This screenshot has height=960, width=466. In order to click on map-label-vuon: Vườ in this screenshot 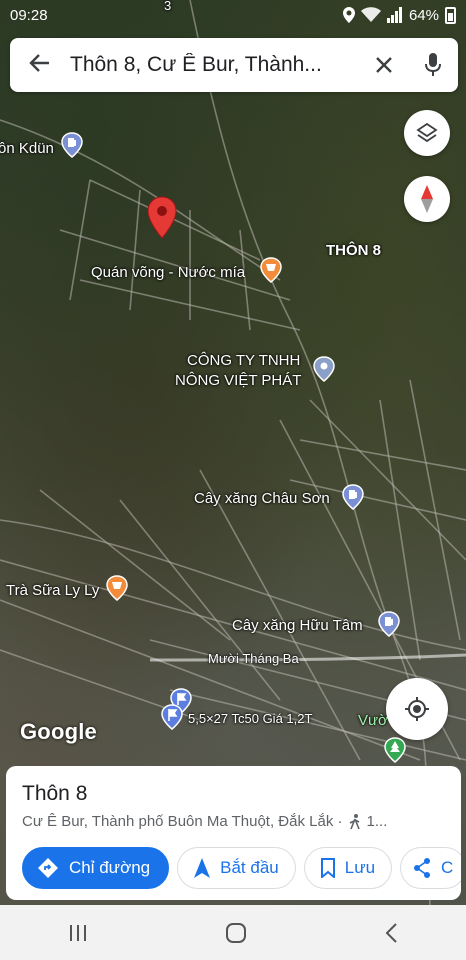, I will do `click(373, 720)`.